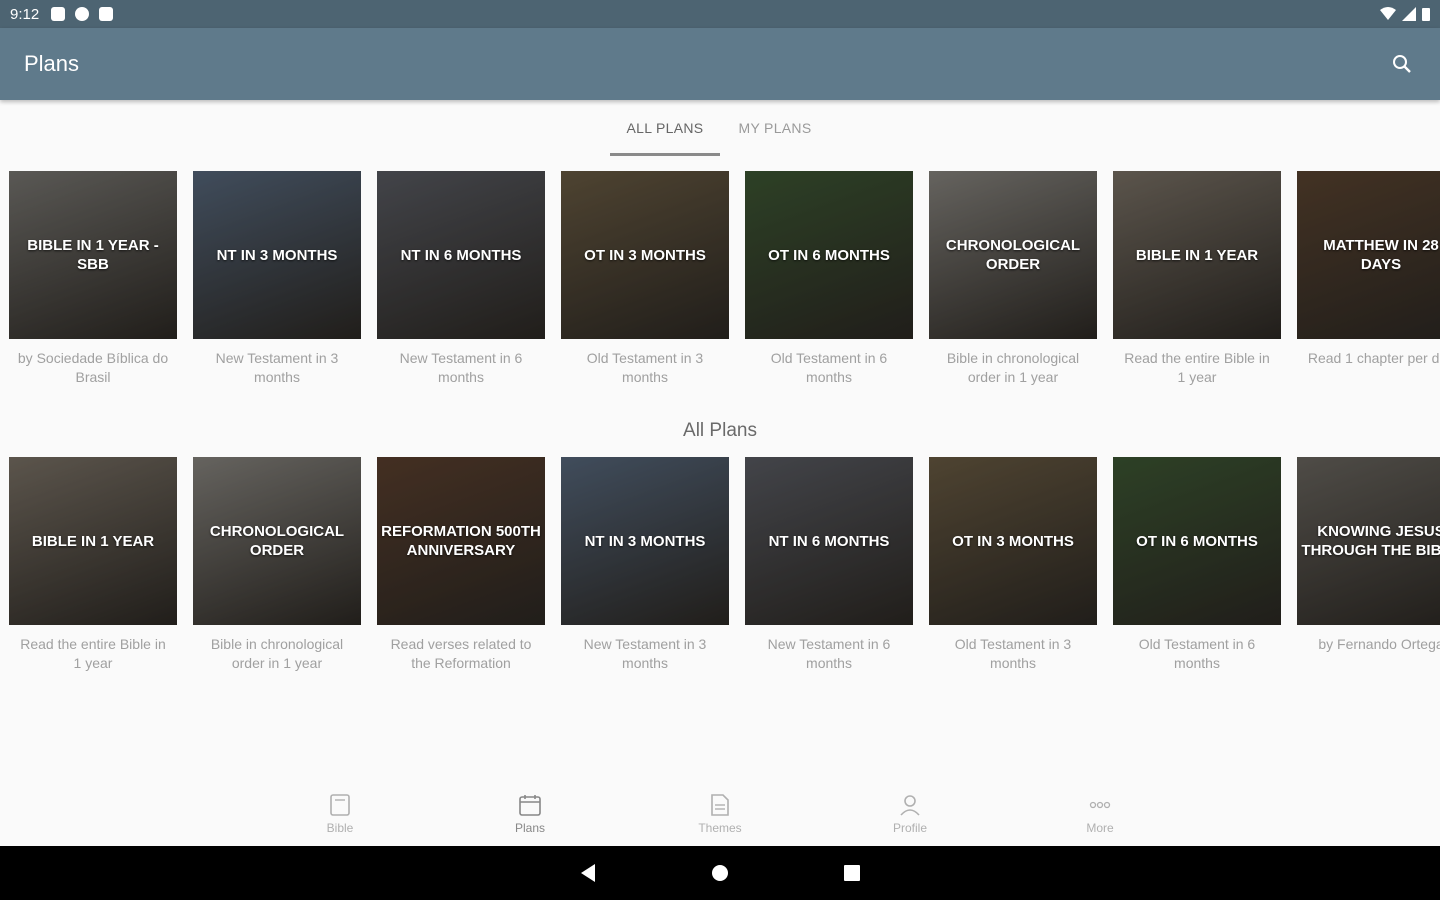 The image size is (1440, 900). What do you see at coordinates (530, 805) in the screenshot?
I see `calendar-icon` at bounding box center [530, 805].